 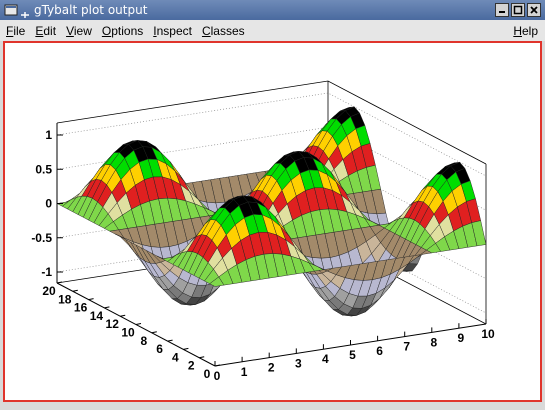 I want to click on status-bar, so click(x=272, y=406).